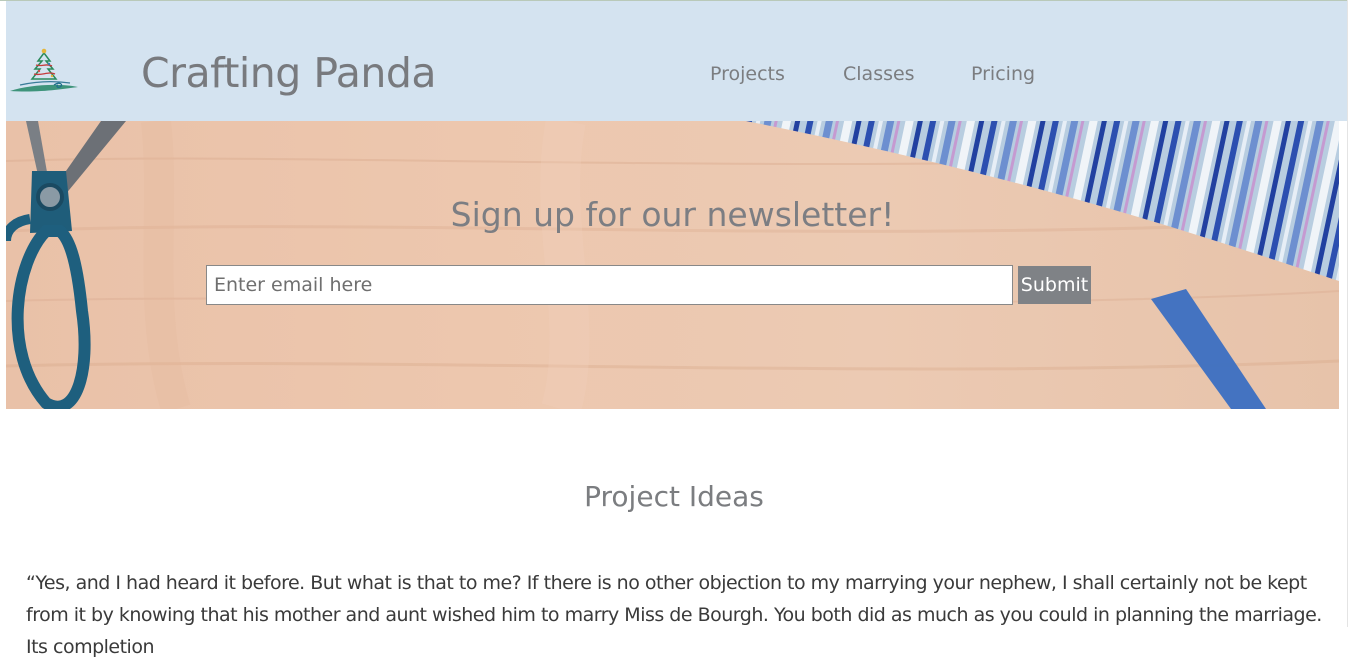  What do you see at coordinates (1003, 74) in the screenshot?
I see `nav-pricing: Pricing` at bounding box center [1003, 74].